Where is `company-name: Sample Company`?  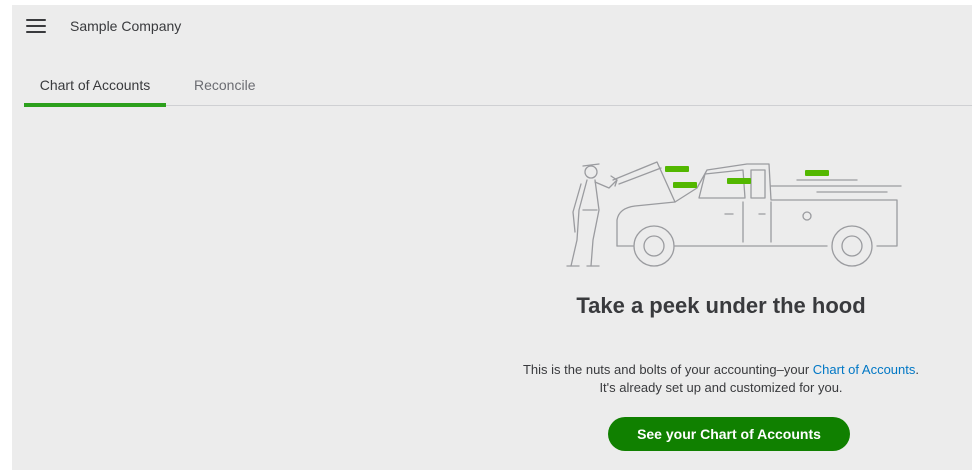
company-name: Sample Company is located at coordinates (126, 26).